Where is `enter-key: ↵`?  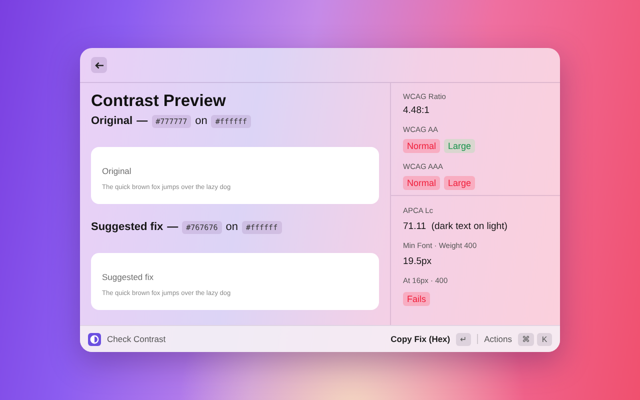
enter-key: ↵ is located at coordinates (464, 339).